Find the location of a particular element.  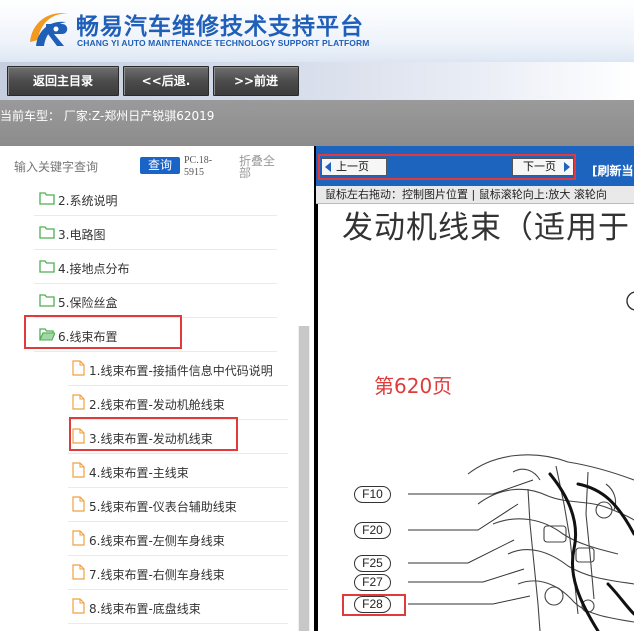

tree-file-dash-aux-harness: 5.线束布置-仪表台辅助线束 is located at coordinates (178, 505).